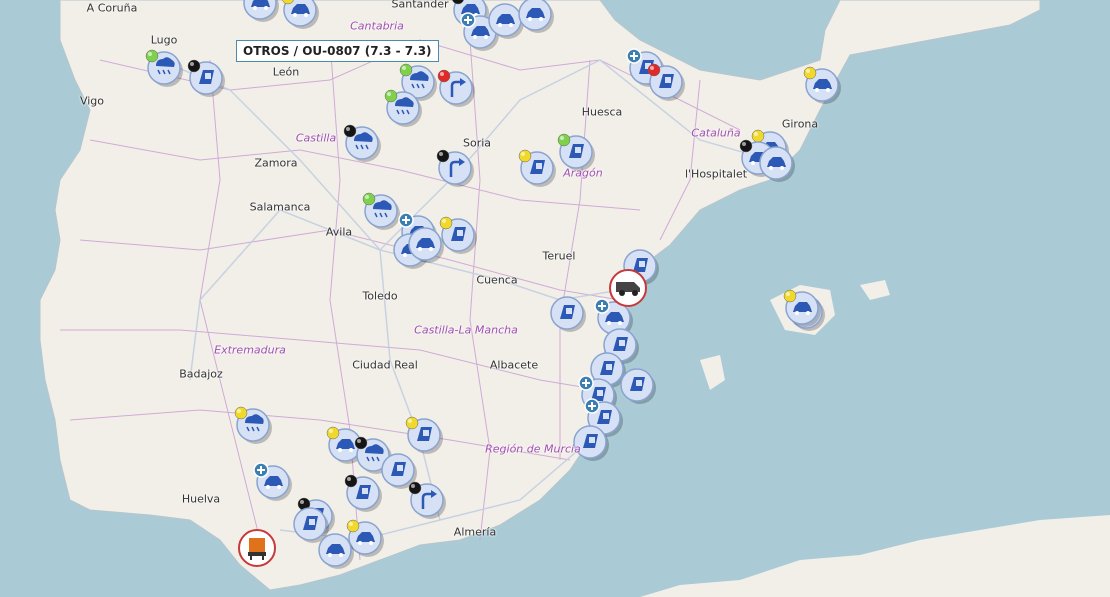 The image size is (1110, 597). I want to click on city-label-huelva: Huelva, so click(201, 499).